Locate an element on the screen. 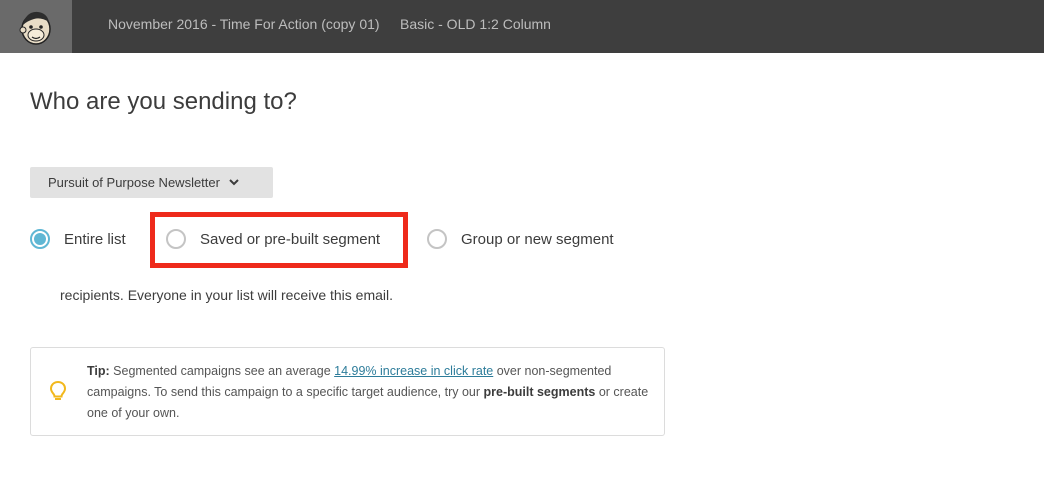 This screenshot has width=1044, height=483. pre-built-segments-text: pre-built segments is located at coordinates (539, 392).